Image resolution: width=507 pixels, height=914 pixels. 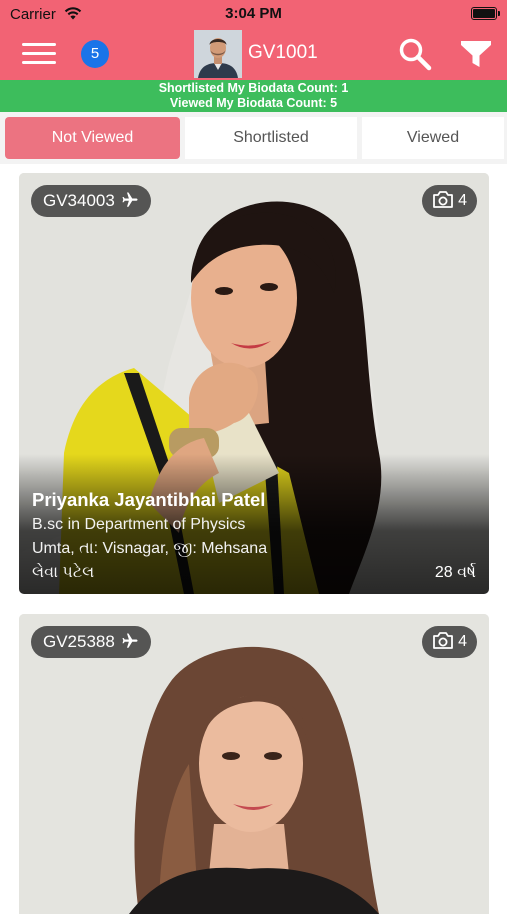 What do you see at coordinates (149, 499) in the screenshot?
I see `profile-name: Priyanka Jayantibhai Patel` at bounding box center [149, 499].